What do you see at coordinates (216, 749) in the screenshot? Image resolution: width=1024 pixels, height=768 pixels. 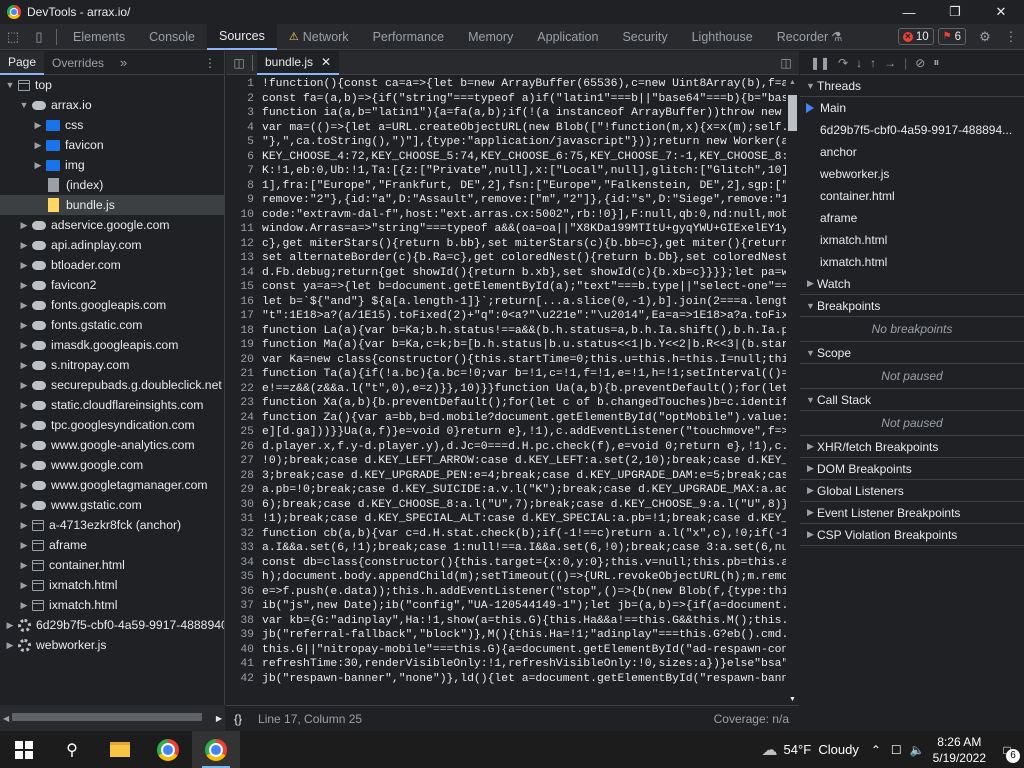 I see `chrome-devtools-taskbar-icon` at bounding box center [216, 749].